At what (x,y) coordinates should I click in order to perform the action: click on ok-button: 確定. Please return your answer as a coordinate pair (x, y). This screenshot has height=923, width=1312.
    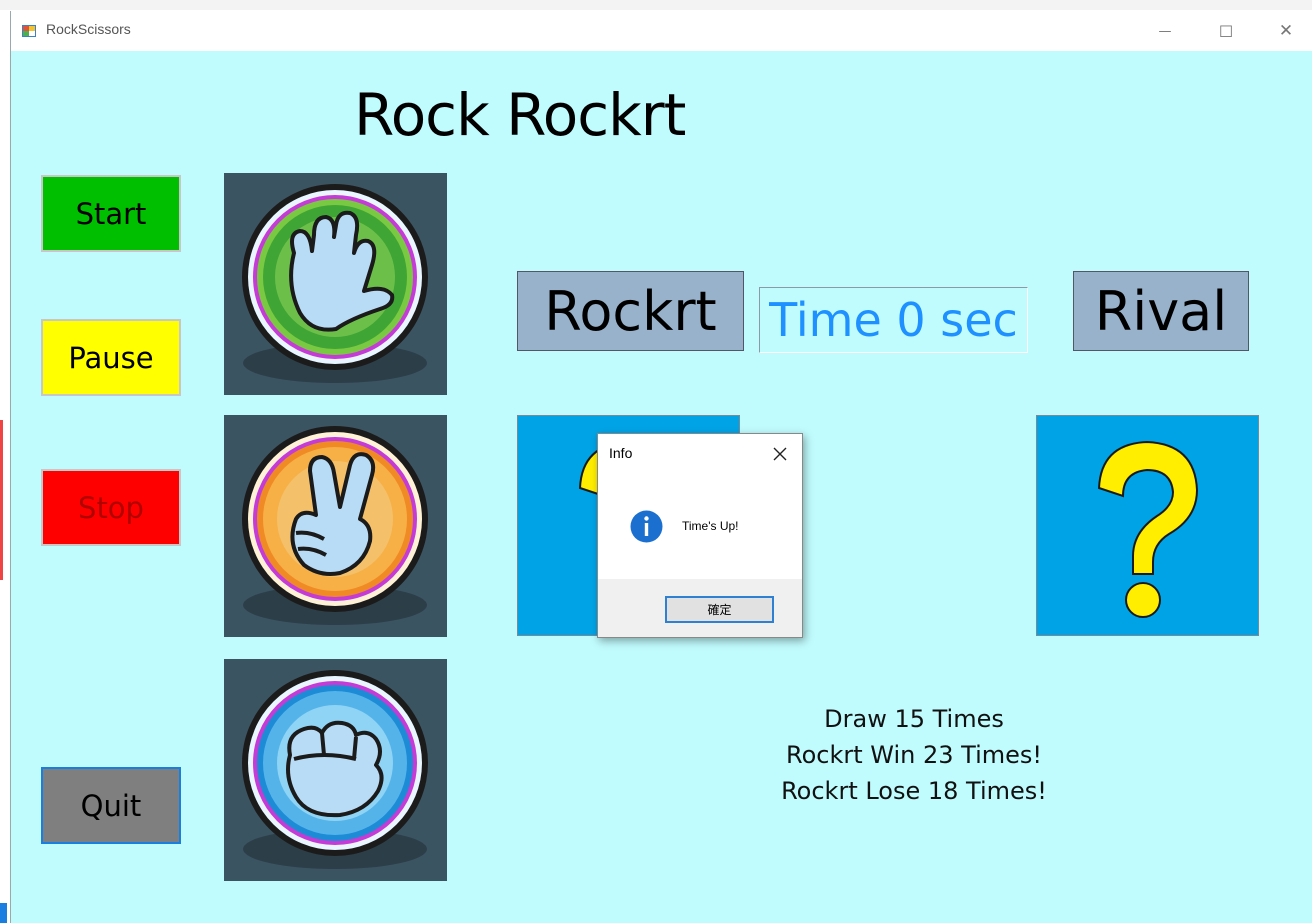
    Looking at the image, I should click on (719, 609).